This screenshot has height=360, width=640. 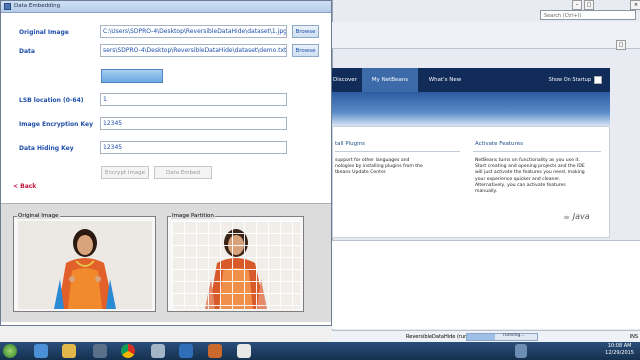 What do you see at coordinates (44, 32) in the screenshot?
I see `original-image-label: Original Image` at bounding box center [44, 32].